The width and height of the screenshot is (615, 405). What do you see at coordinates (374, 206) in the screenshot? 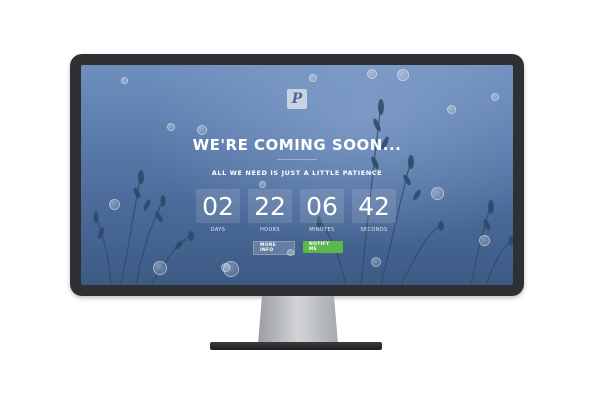
I see `countdown-seconds-value: 42` at bounding box center [374, 206].